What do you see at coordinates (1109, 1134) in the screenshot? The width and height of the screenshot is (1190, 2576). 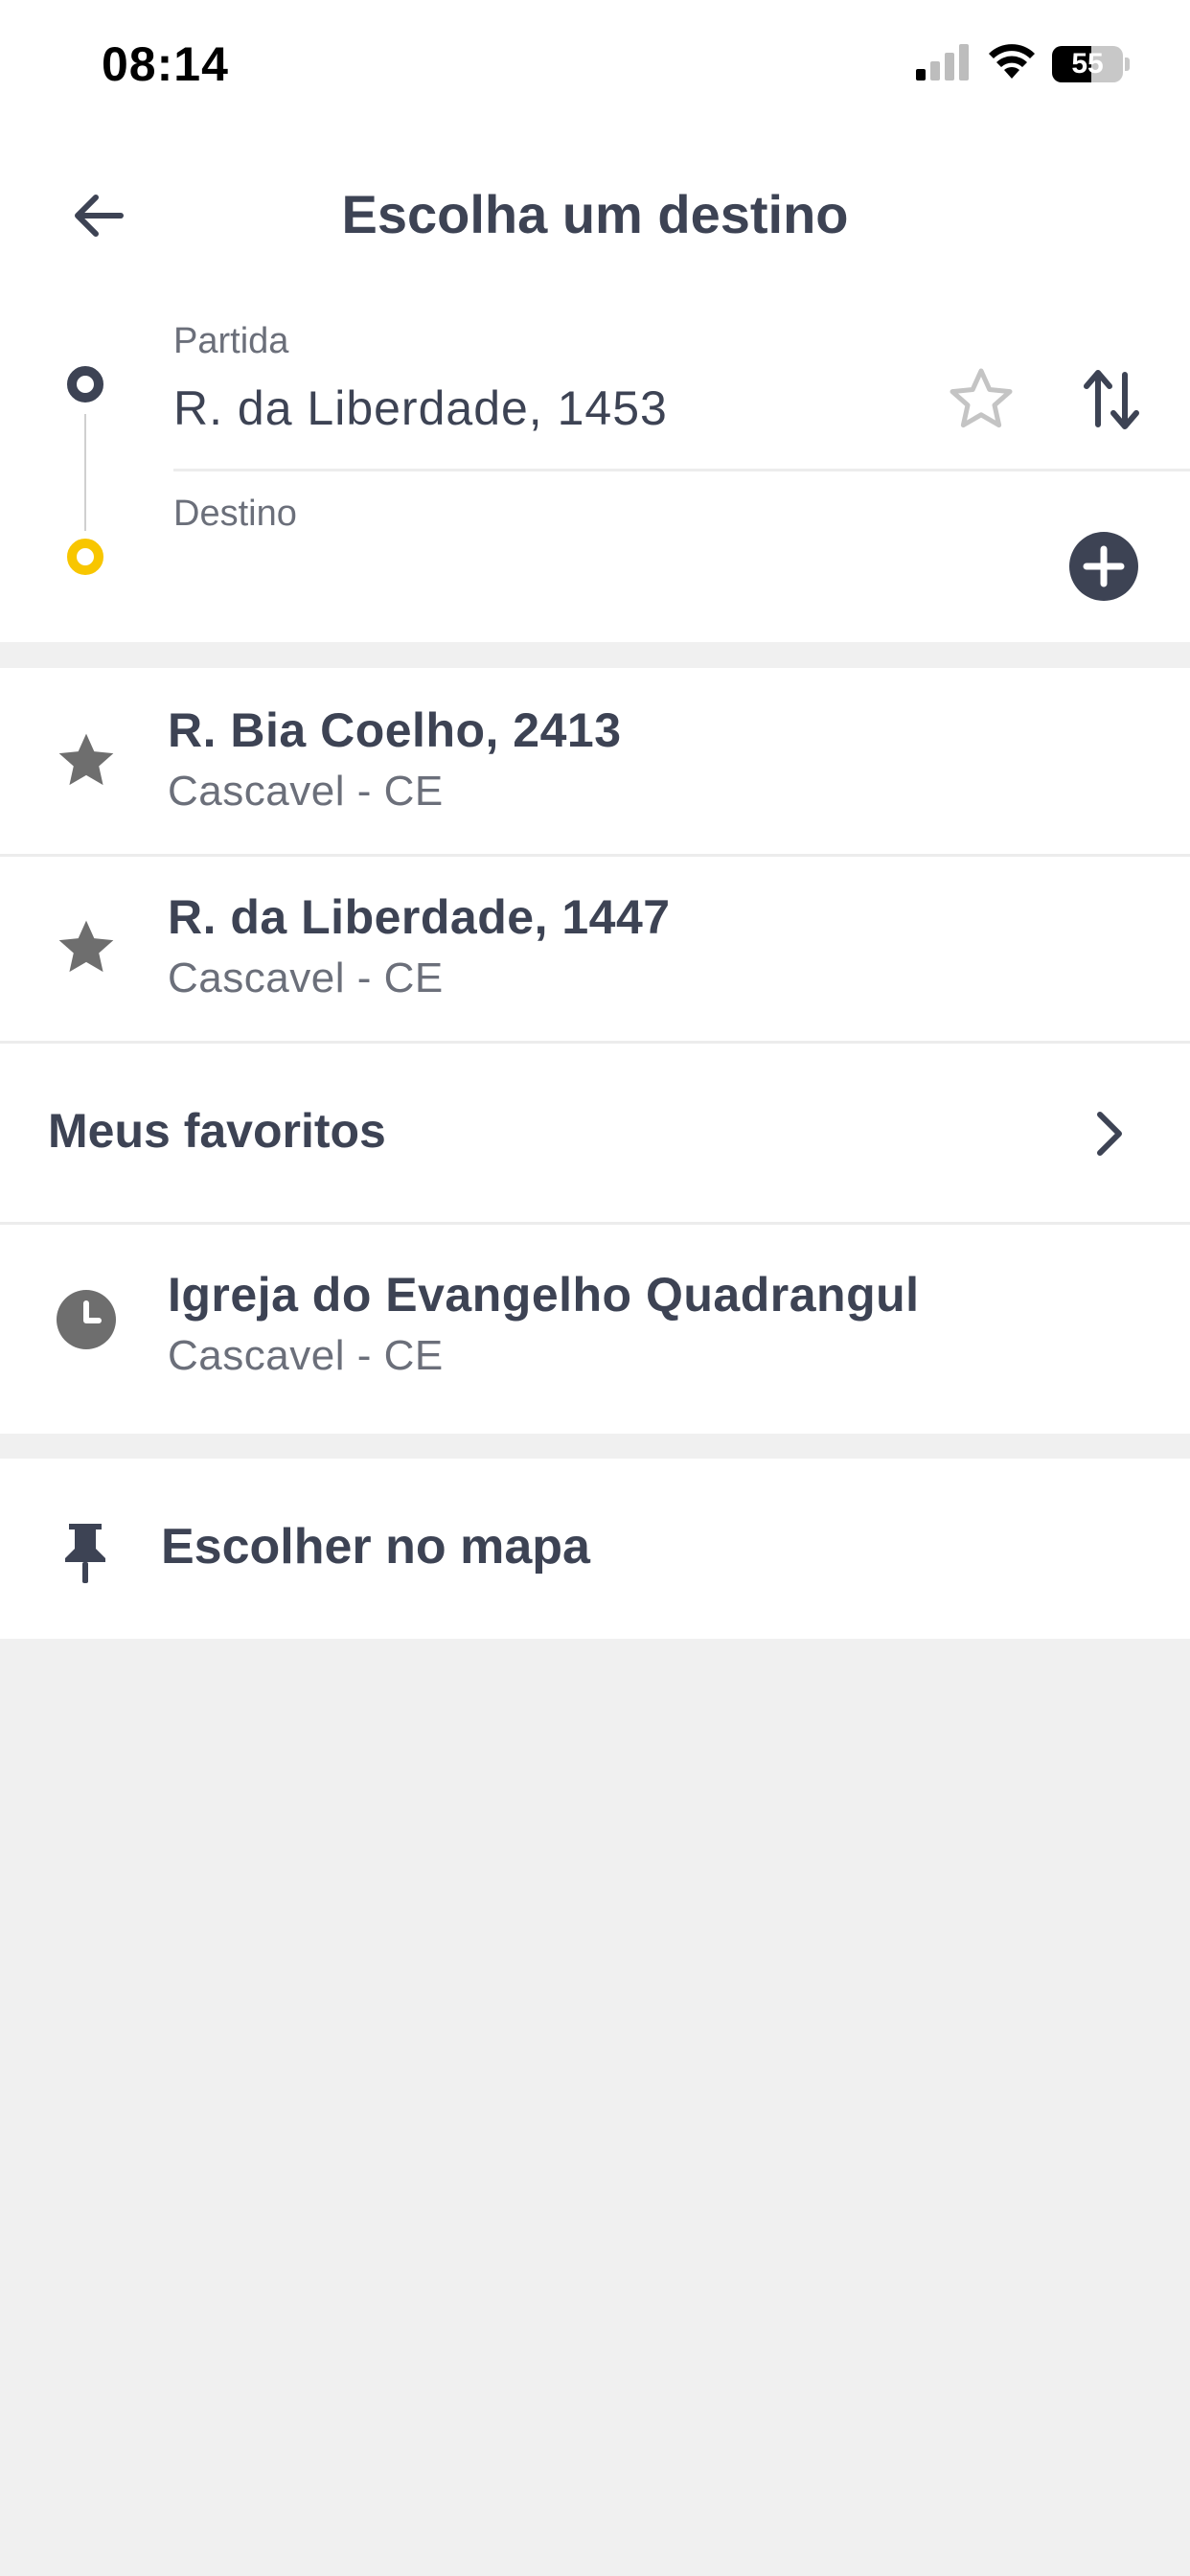 I see `chevron-right-icon` at bounding box center [1109, 1134].